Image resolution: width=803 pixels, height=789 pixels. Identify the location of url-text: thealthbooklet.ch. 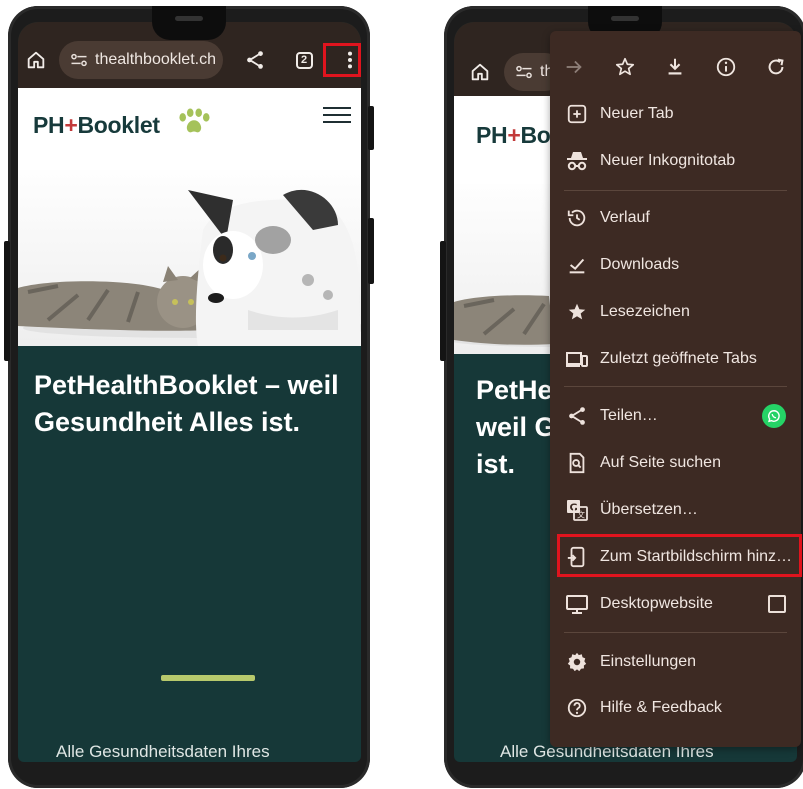
(155, 59).